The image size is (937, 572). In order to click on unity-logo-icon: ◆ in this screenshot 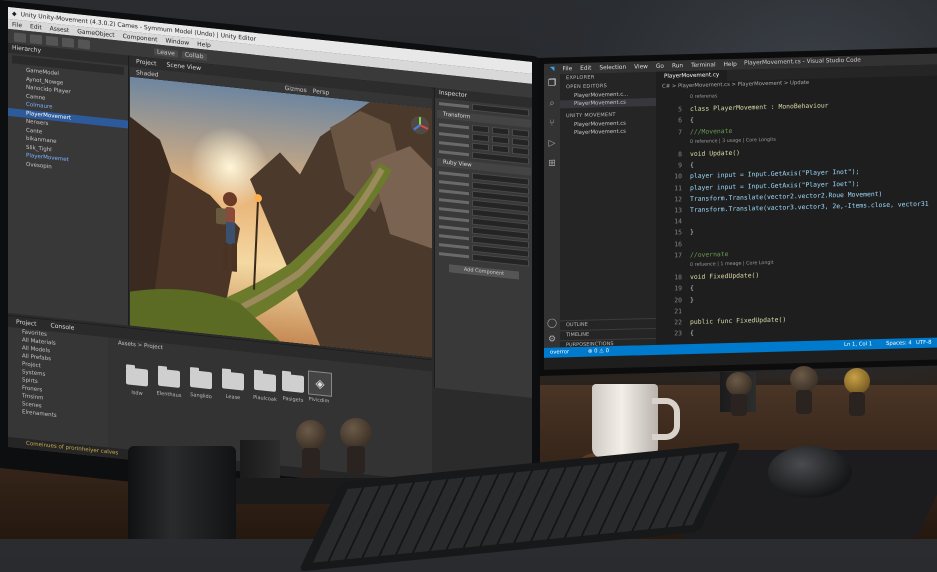, I will do `click(14, 13)`.